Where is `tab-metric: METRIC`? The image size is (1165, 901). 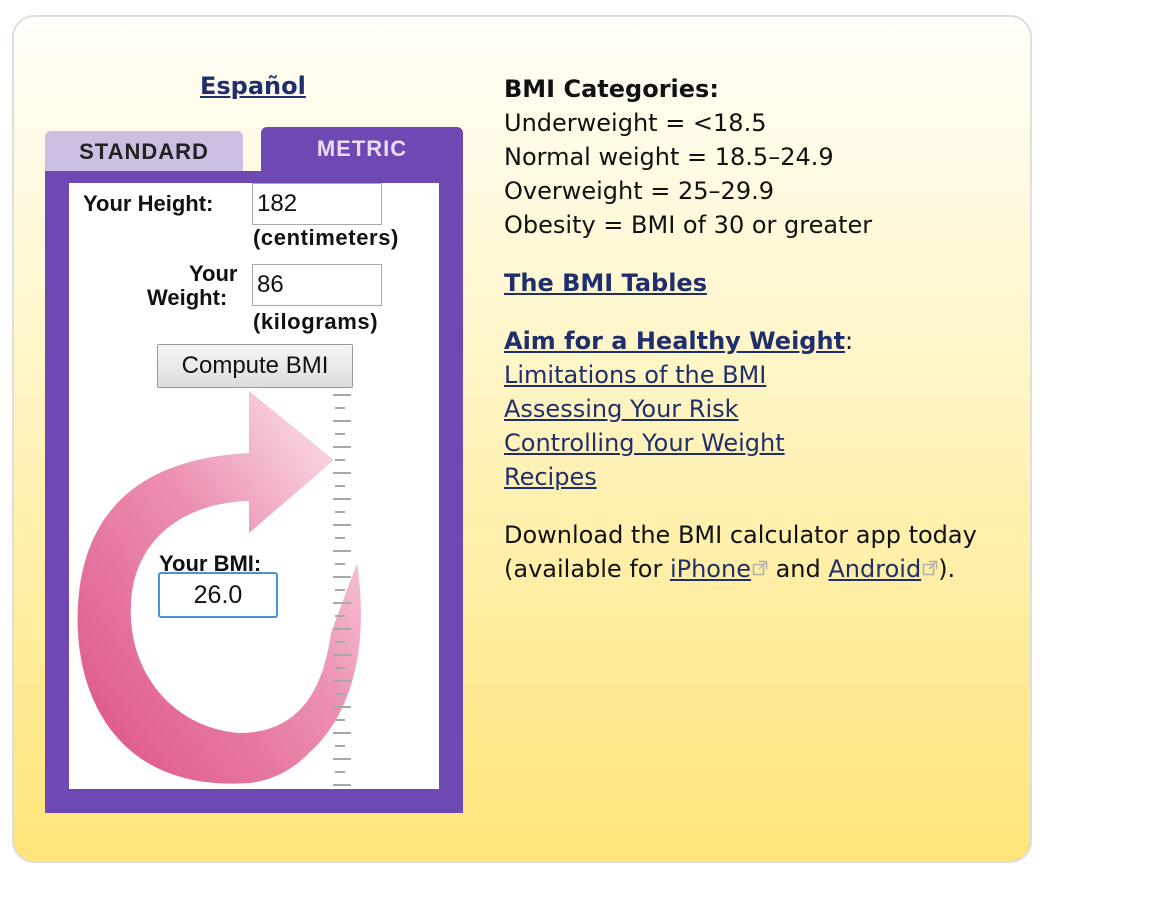
tab-metric: METRIC is located at coordinates (362, 152).